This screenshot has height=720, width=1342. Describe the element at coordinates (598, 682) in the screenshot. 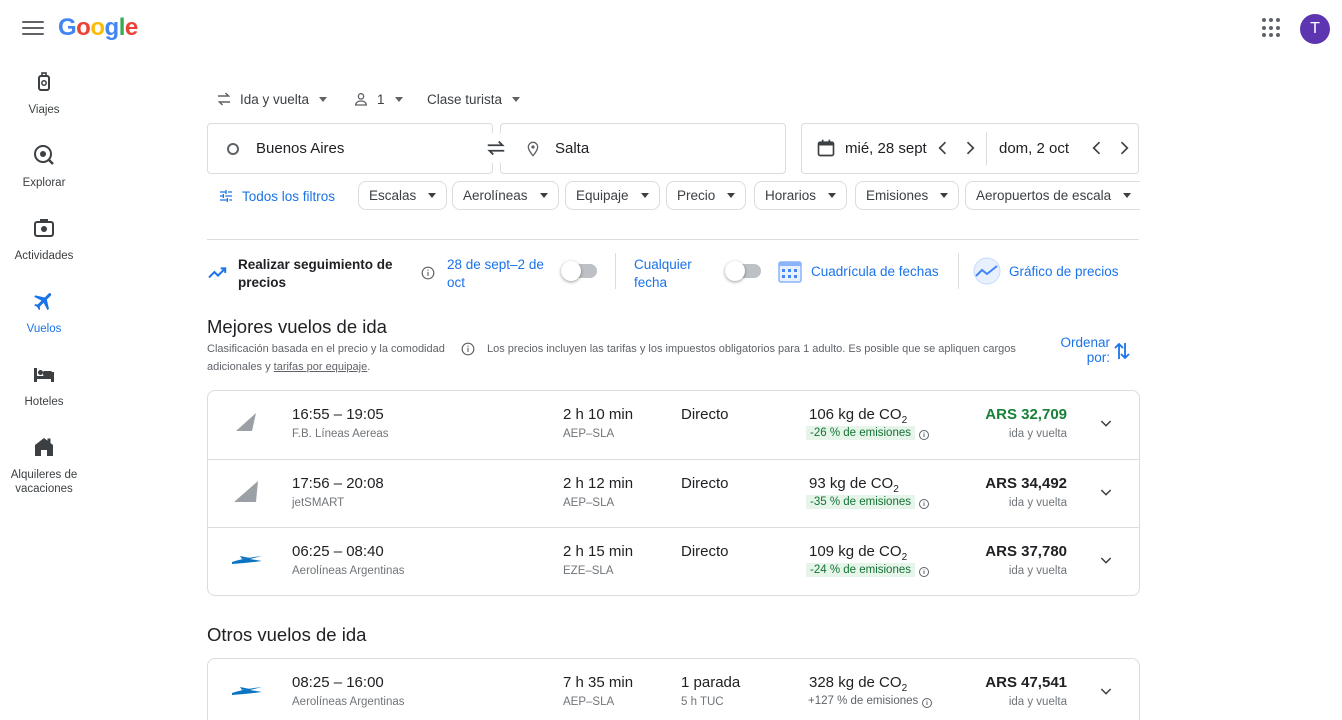

I see `flight-duration: 7 h 35 min` at that location.